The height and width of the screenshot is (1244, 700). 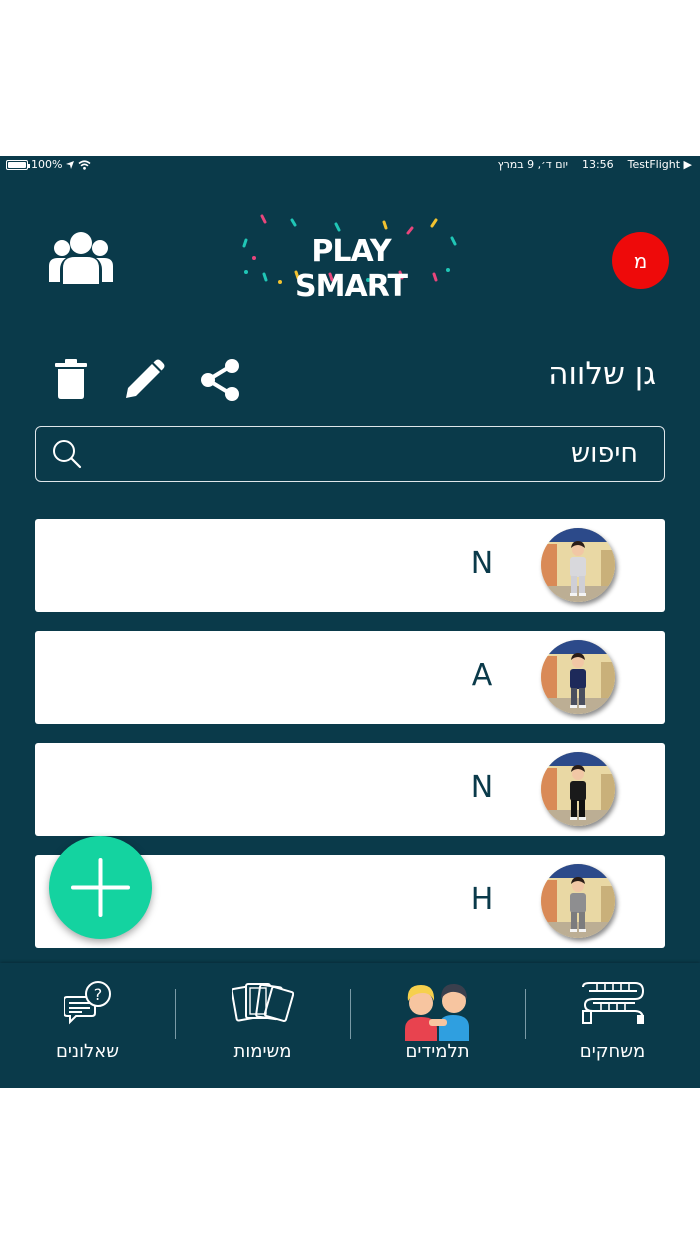 I want to click on nav-questionnaires: ? שאלונים, so click(x=87, y=1025).